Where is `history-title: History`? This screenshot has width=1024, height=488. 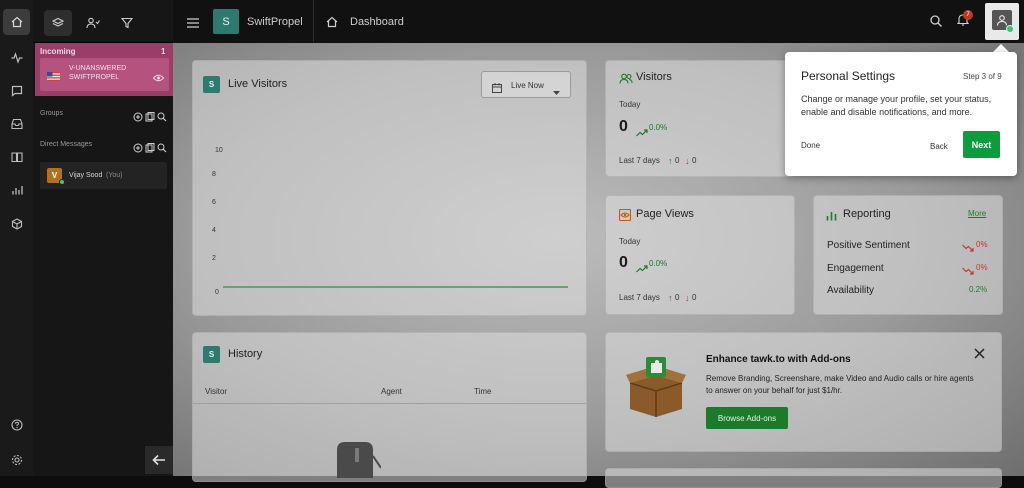
history-title: History is located at coordinates (245, 354).